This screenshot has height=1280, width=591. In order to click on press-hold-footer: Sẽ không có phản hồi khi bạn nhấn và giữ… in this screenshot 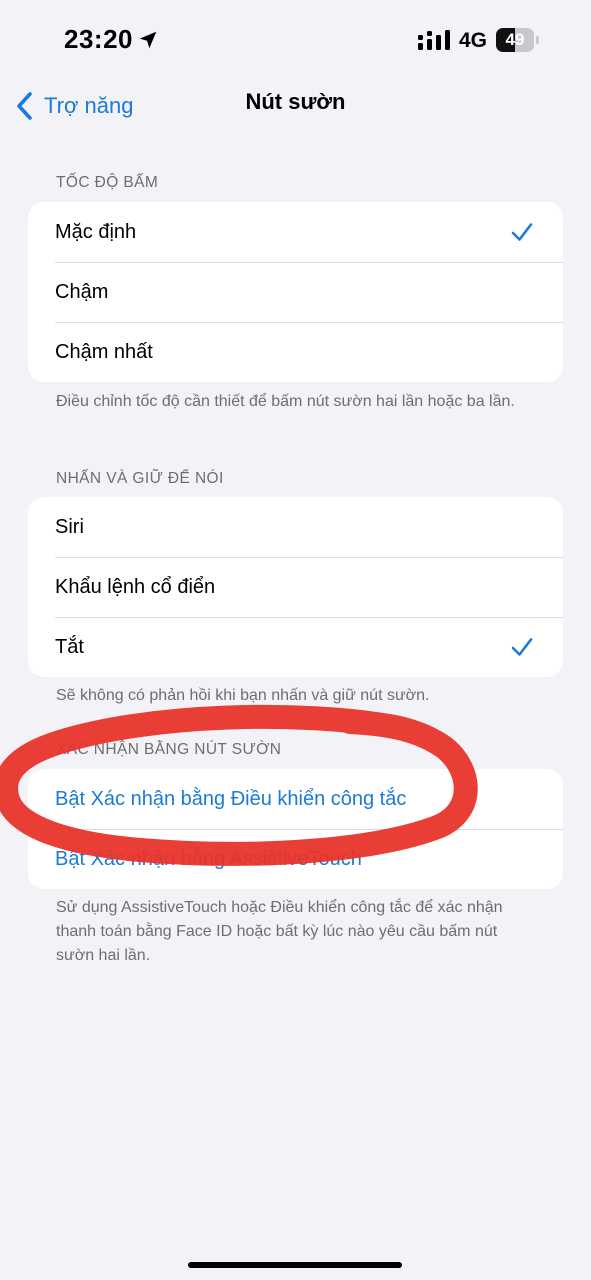, I will do `click(243, 695)`.